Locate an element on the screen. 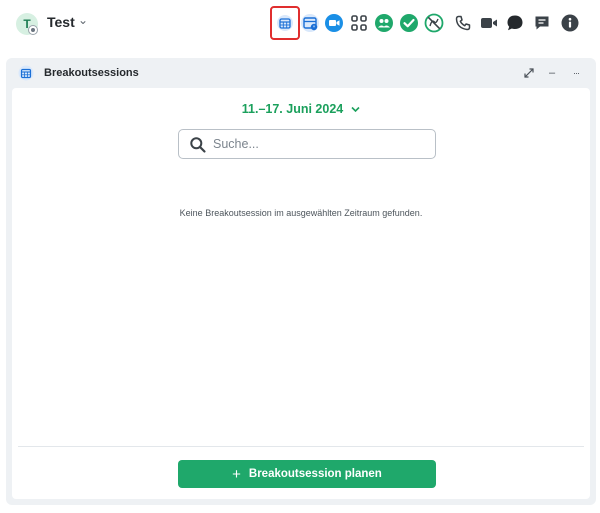 Image resolution: width=600 pixels, height=513 pixels. video-camera-icon is located at coordinates (489, 23).